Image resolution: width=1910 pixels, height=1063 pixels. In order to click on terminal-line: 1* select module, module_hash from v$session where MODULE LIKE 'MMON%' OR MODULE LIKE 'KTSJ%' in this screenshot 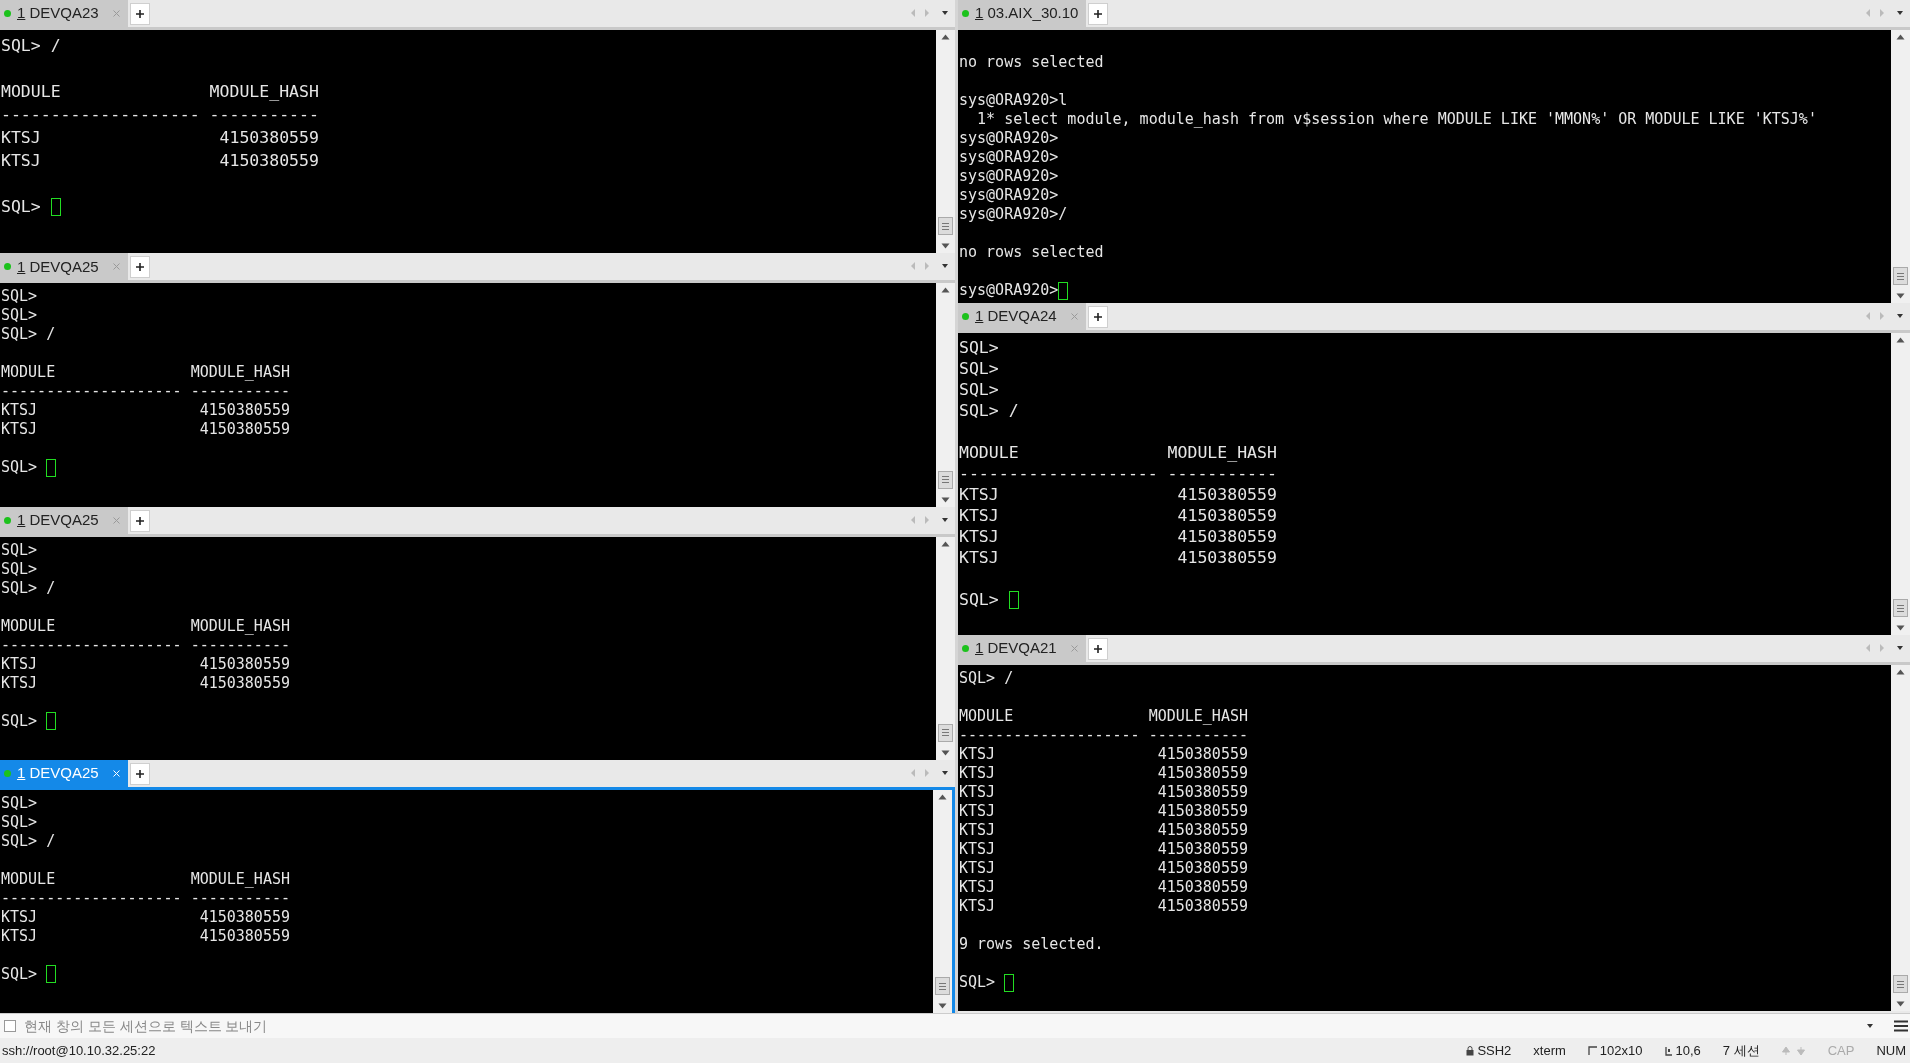, I will do `click(1396, 119)`.